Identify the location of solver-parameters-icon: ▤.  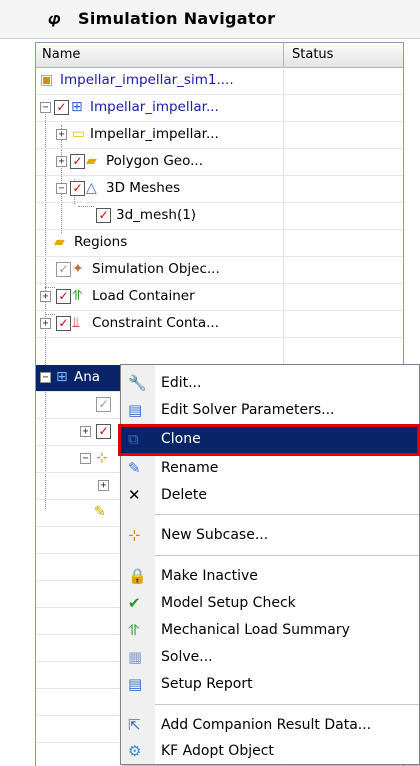
(135, 410).